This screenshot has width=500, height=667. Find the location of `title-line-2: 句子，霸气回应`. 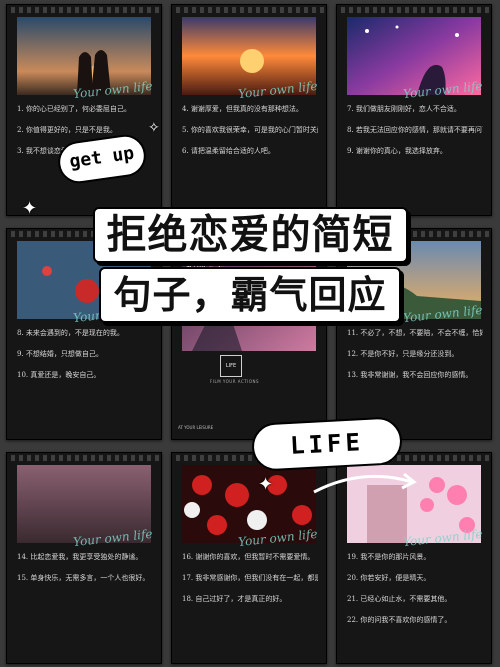

title-line-2: 句子，霸气回应 is located at coordinates (250, 295).